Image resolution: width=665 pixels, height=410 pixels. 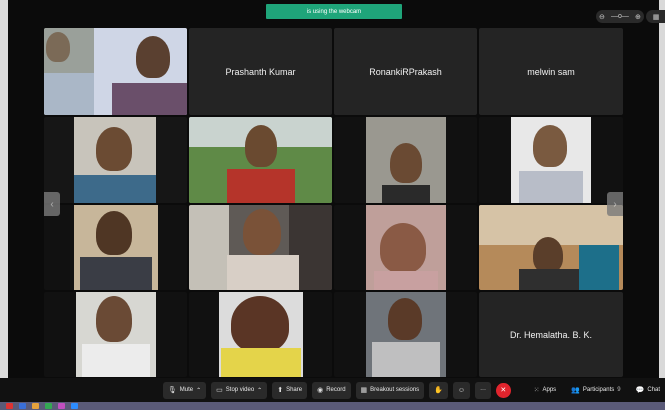 What do you see at coordinates (172, 390) in the screenshot?
I see `microphone-icon: 🎙` at bounding box center [172, 390].